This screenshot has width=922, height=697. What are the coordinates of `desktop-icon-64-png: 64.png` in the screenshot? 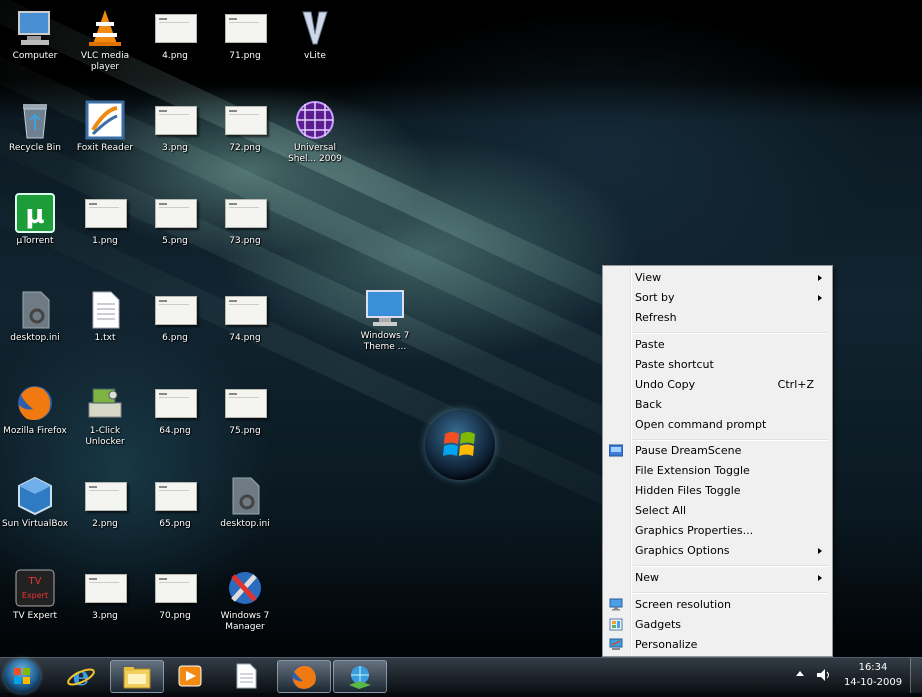 It's located at (175, 410).